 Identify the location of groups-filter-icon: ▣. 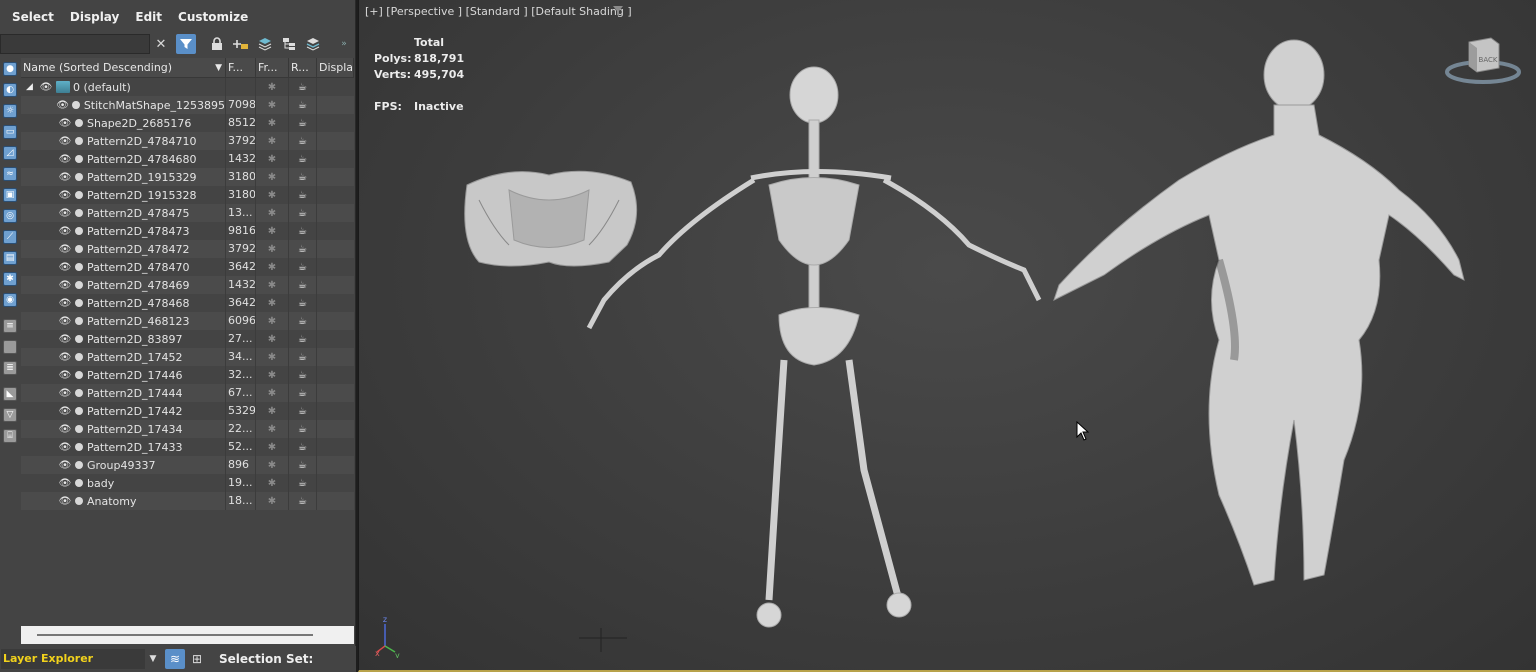
(10, 195).